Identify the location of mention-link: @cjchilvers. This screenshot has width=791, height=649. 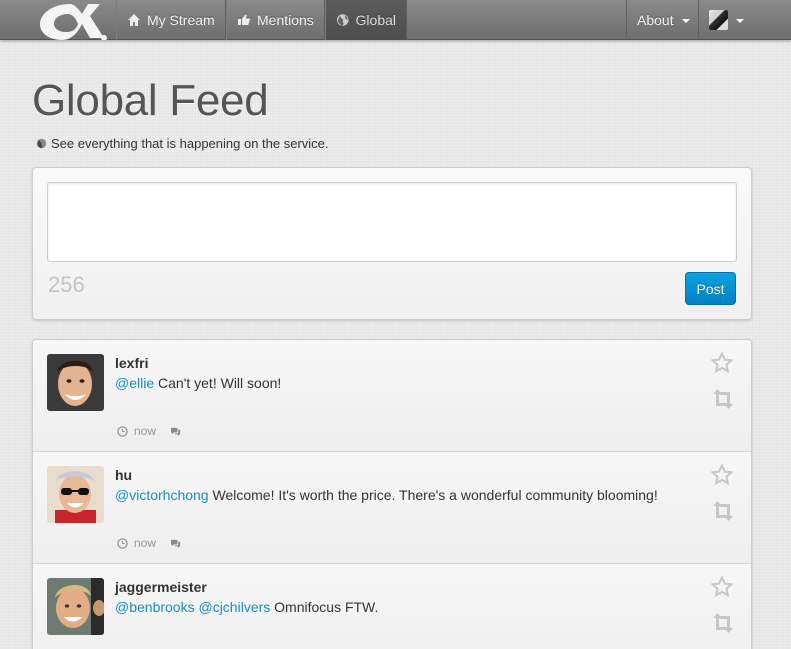
(234, 607).